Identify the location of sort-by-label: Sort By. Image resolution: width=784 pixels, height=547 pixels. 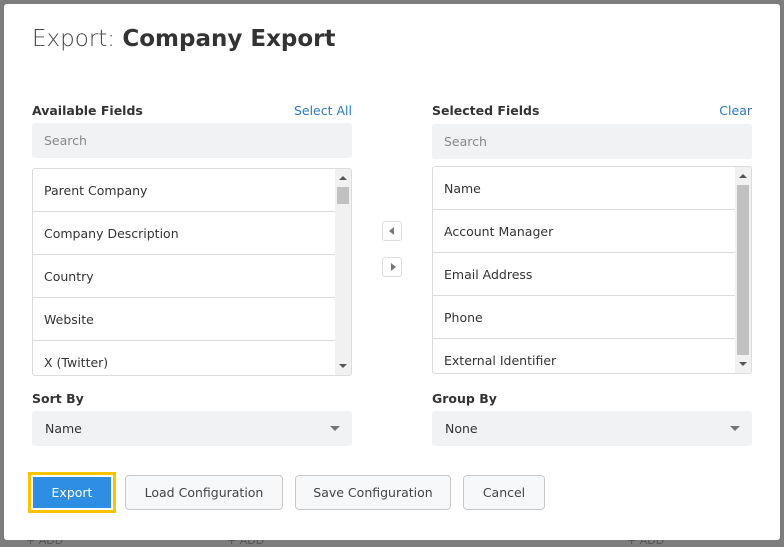
(58, 398).